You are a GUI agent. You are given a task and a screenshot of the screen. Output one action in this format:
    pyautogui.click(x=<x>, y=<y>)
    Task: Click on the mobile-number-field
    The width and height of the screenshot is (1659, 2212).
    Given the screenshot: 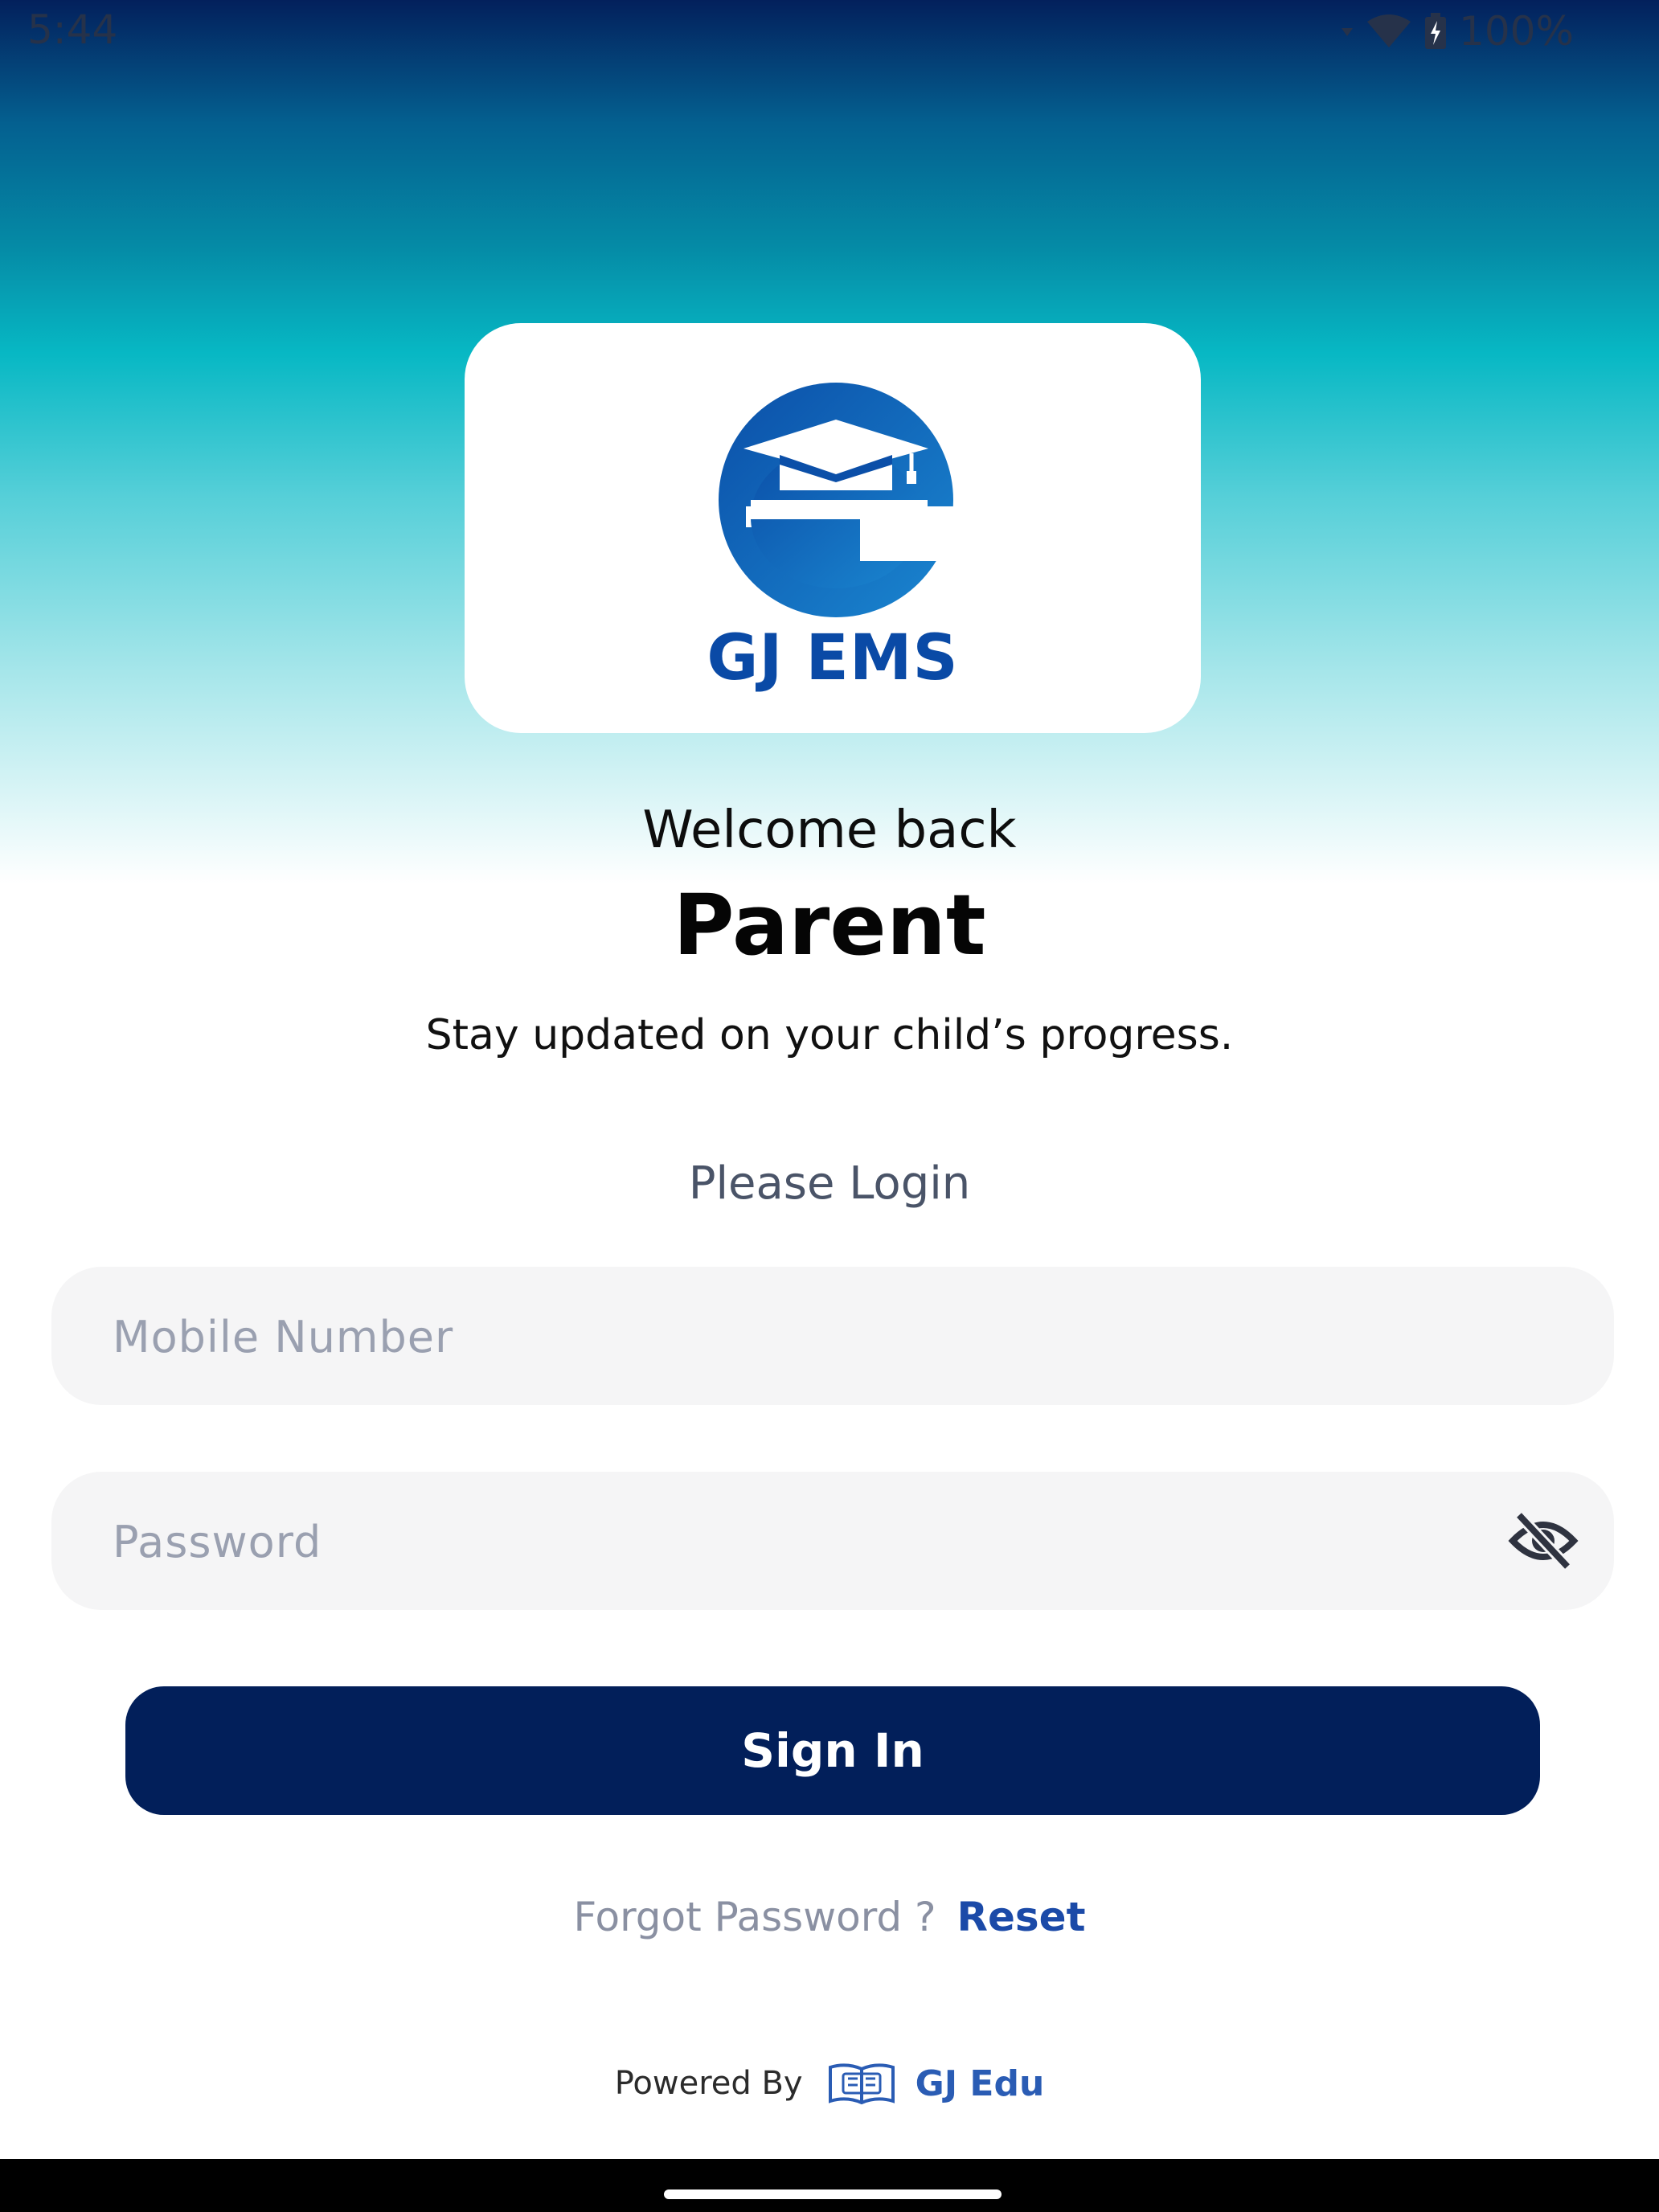 What is the action you would take?
    pyautogui.click(x=832, y=1337)
    